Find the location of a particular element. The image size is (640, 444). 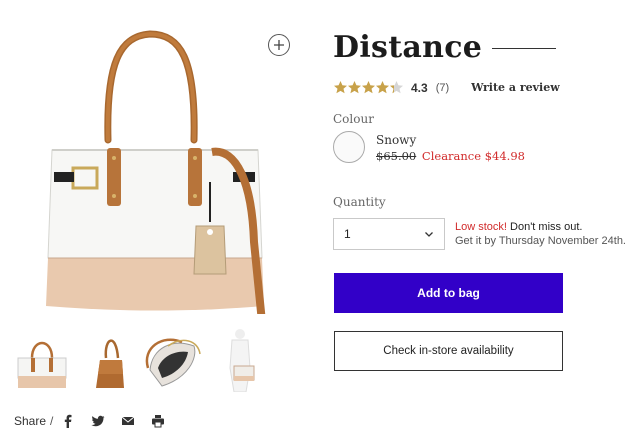

check-store-availability-button: Check in-store availability is located at coordinates (448, 351).